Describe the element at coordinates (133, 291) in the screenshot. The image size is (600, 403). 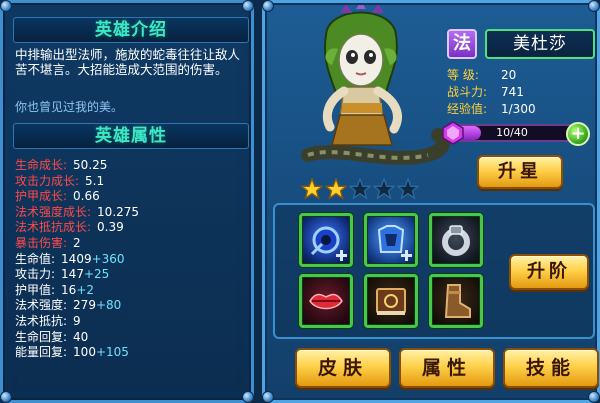
I see `attribute-row: 护甲值: 16+2` at that location.